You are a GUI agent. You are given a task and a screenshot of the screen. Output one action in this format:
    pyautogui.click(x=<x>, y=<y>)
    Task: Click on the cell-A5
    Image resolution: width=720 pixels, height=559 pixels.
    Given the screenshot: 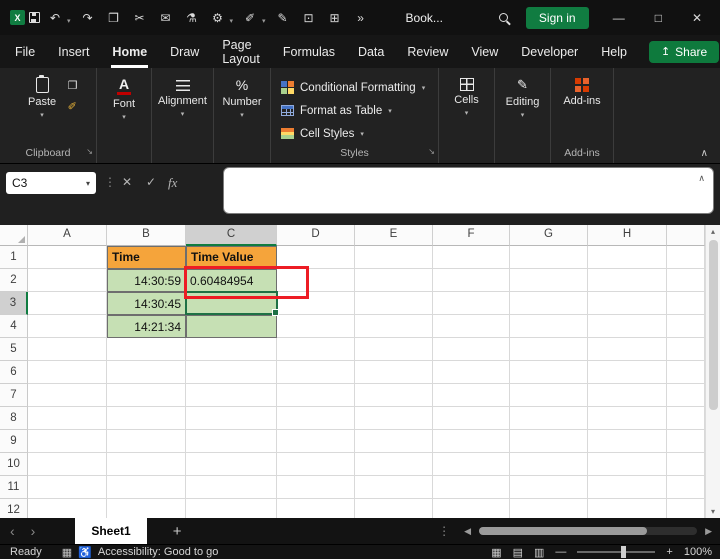 What is the action you would take?
    pyautogui.click(x=67, y=349)
    